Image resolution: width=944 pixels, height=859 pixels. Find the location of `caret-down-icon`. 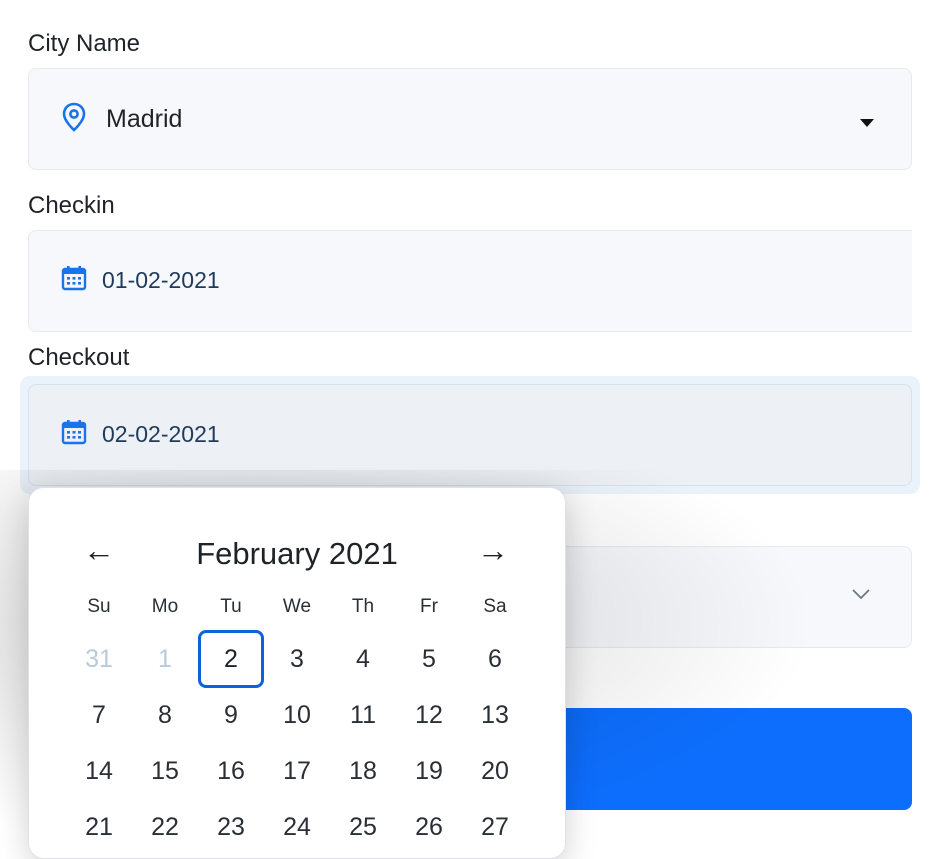

caret-down-icon is located at coordinates (867, 124).